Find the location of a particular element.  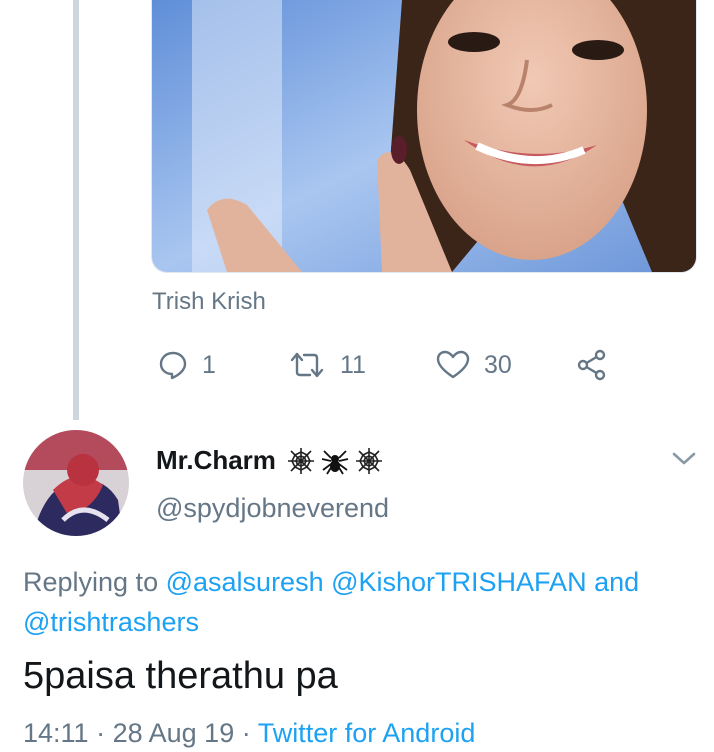

reply-icon is located at coordinates (173, 365).